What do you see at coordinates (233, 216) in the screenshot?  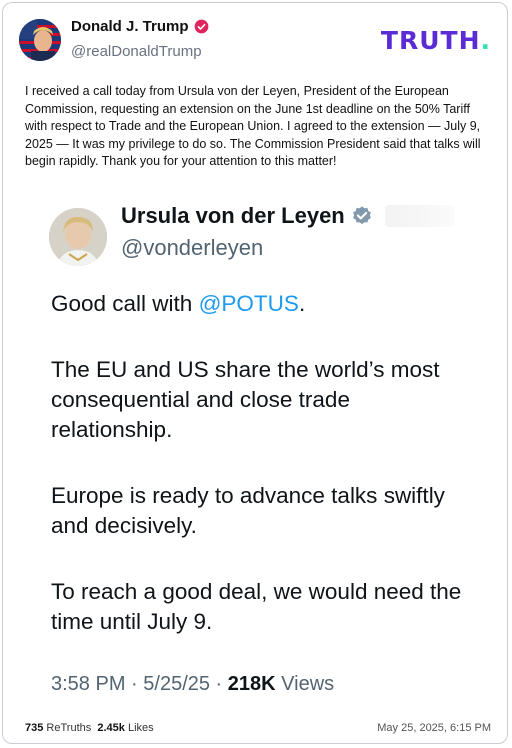 I see `quote-author-name: Ursula von der Leyen` at bounding box center [233, 216].